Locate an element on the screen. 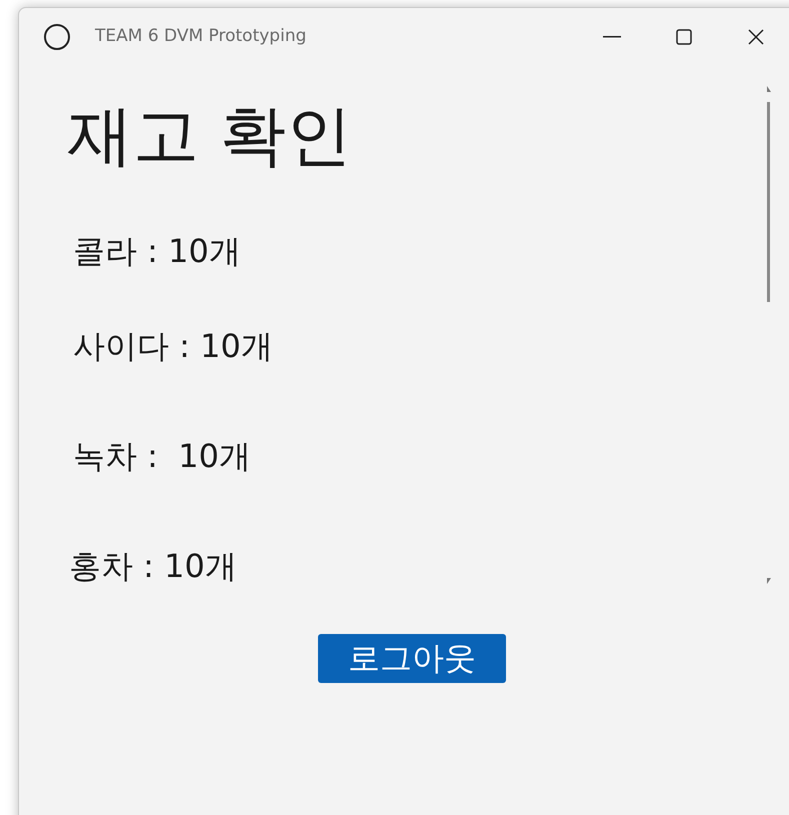 This screenshot has width=789, height=815. close-icon is located at coordinates (756, 37).